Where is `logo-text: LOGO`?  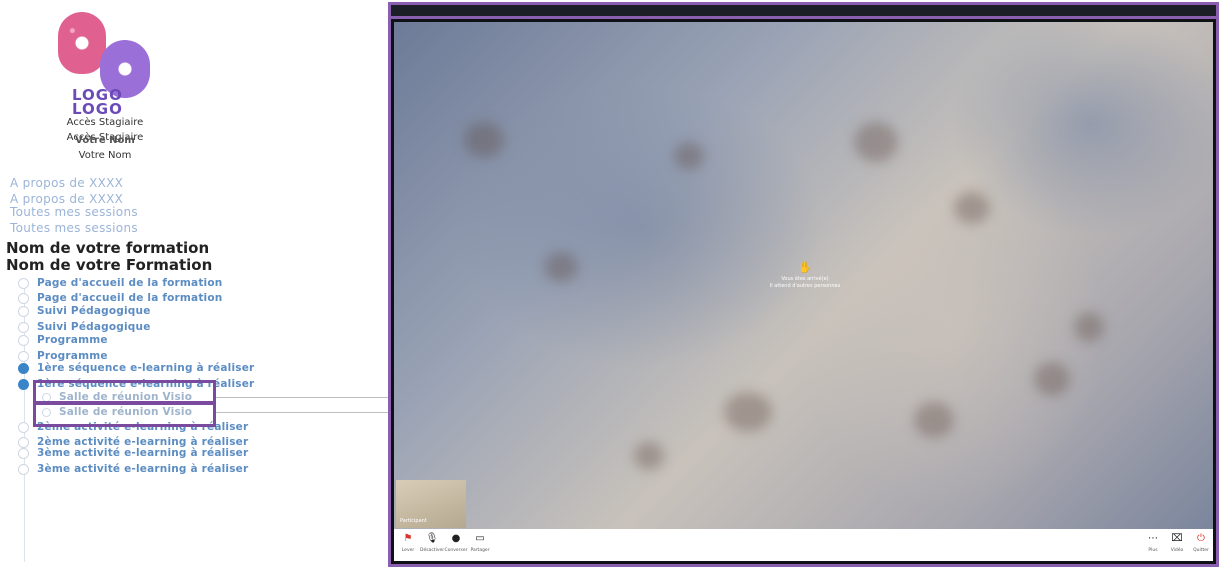
logo-text: LOGO is located at coordinates (97, 109).